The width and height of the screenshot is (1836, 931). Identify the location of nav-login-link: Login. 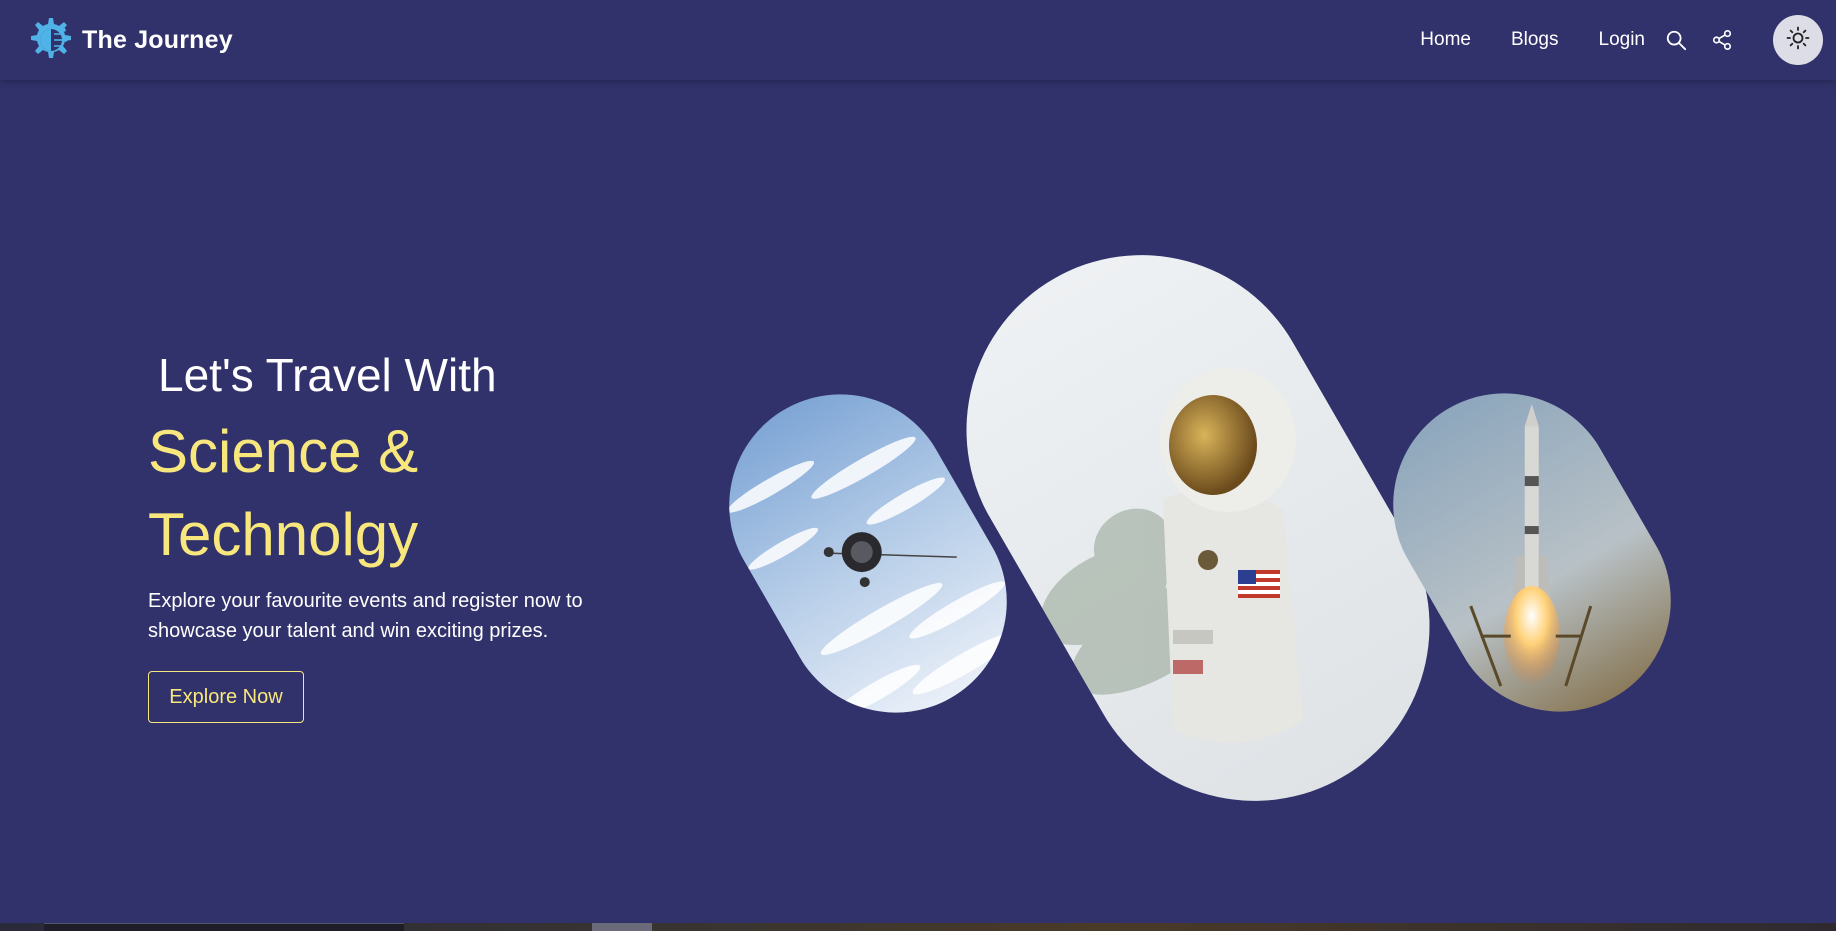
(1622, 40).